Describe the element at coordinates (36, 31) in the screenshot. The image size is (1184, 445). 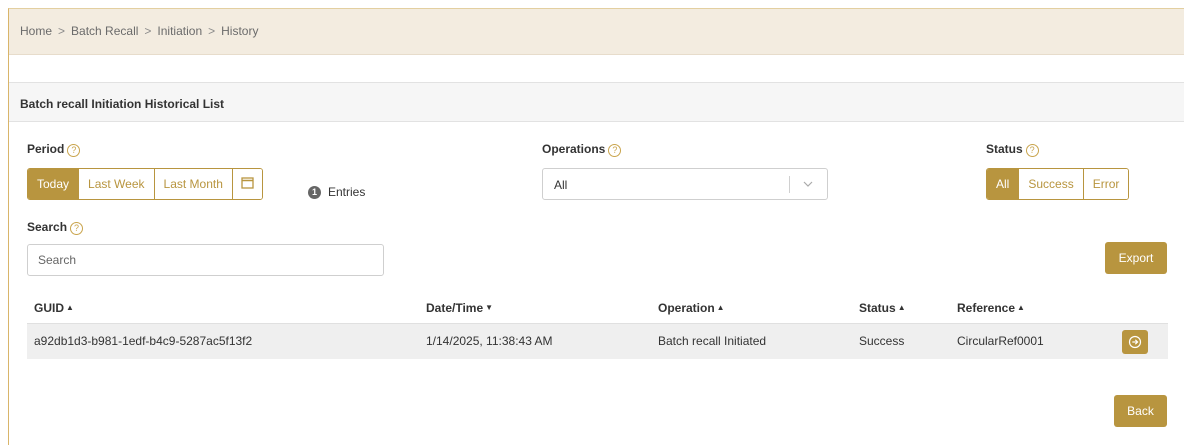
I see `breadcrumb-home: Home` at that location.